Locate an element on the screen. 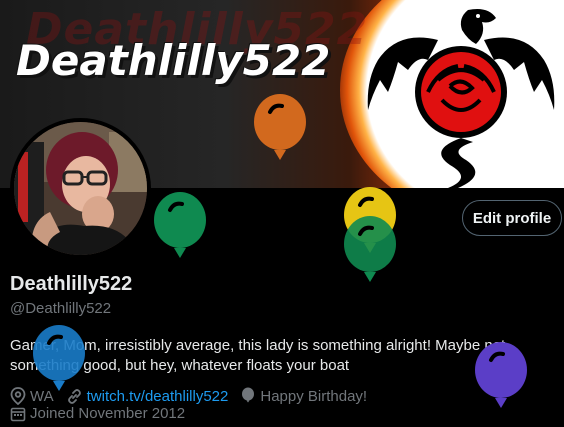 The height and width of the screenshot is (427, 564). joined-item: Joined November 2012 is located at coordinates (97, 413).